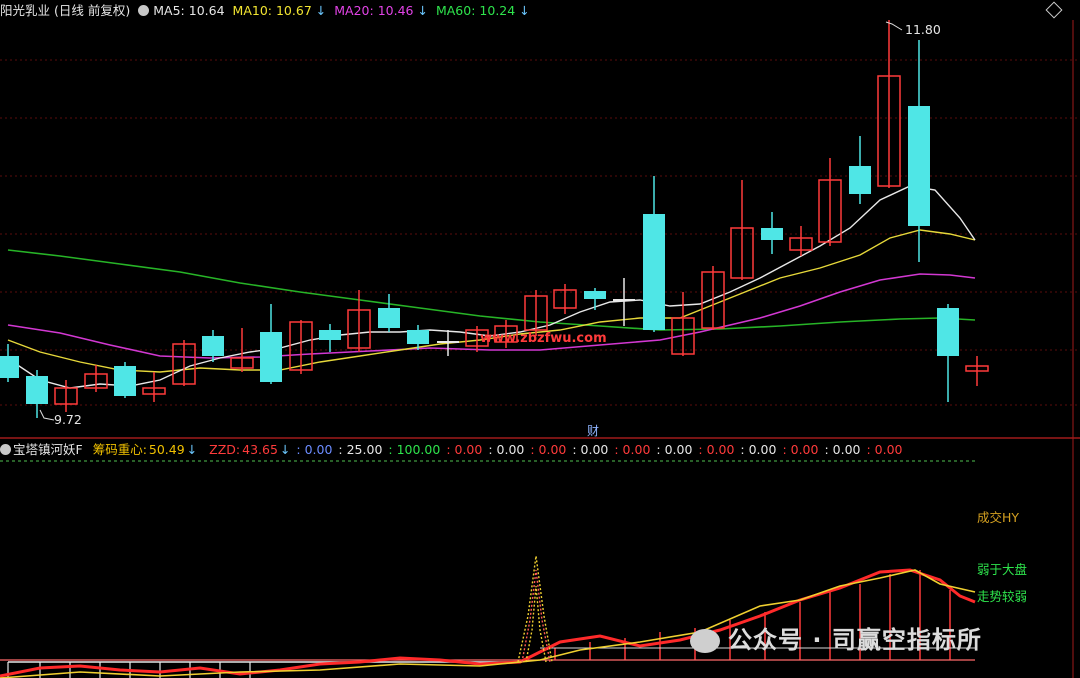  I want to click on value-4: : 0.00, so click(464, 449).